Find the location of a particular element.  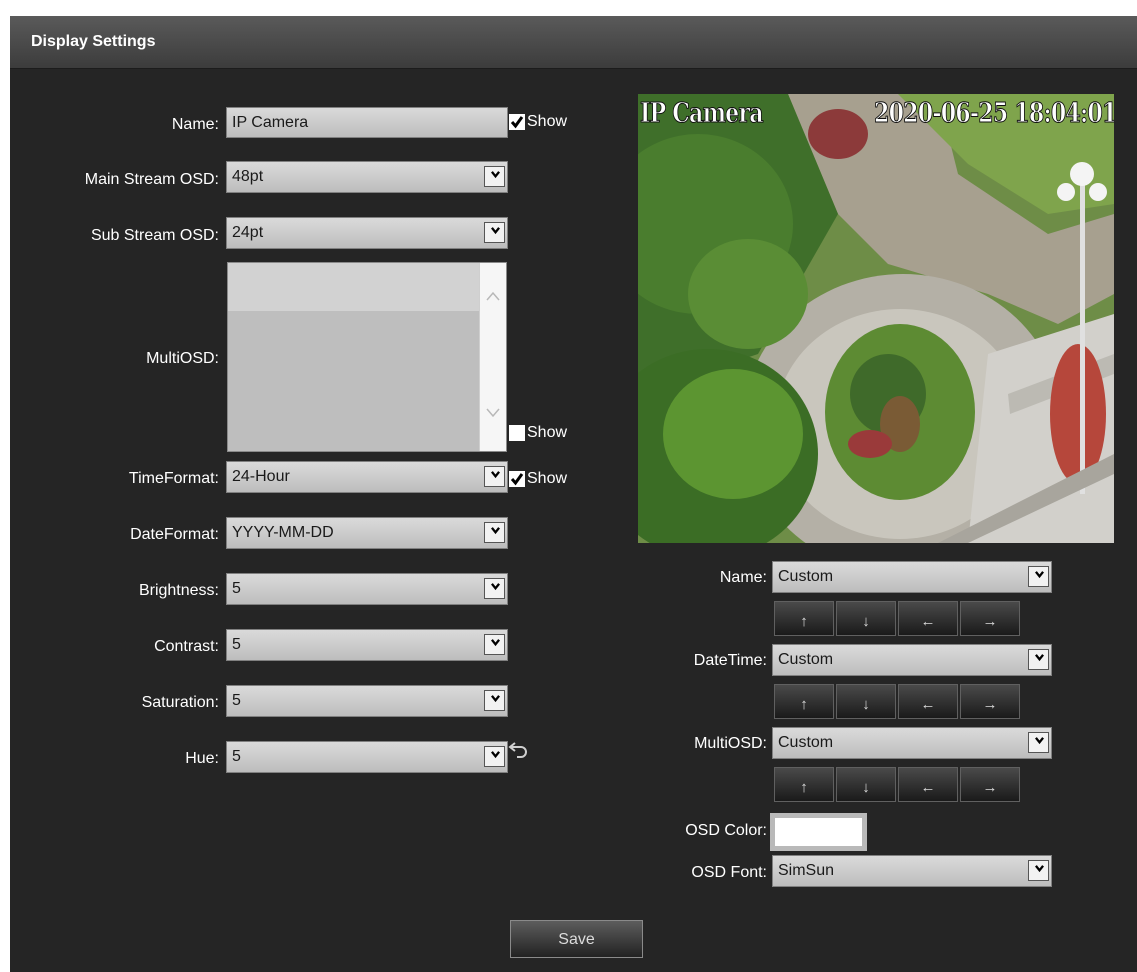

multiosd-move-up-button: ↑ is located at coordinates (804, 784).